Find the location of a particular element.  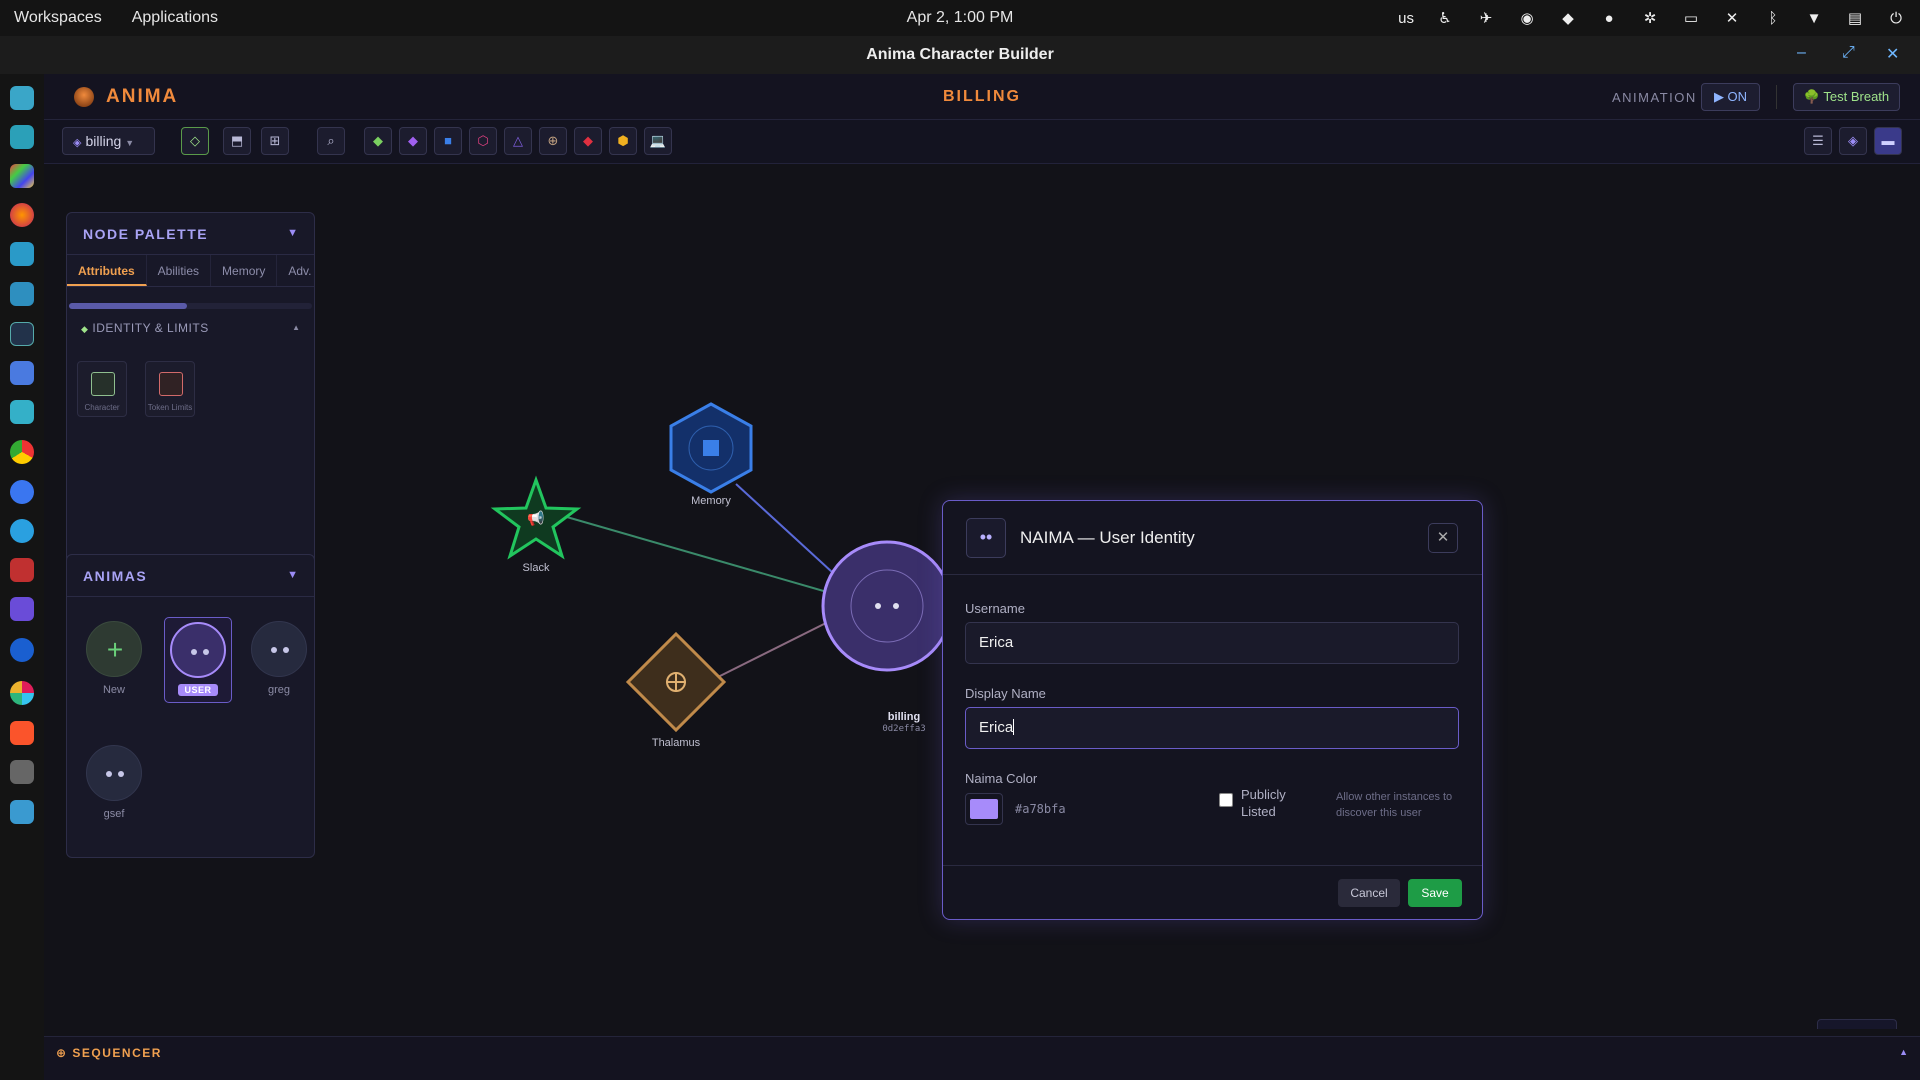

color-swatch is located at coordinates (984, 809).